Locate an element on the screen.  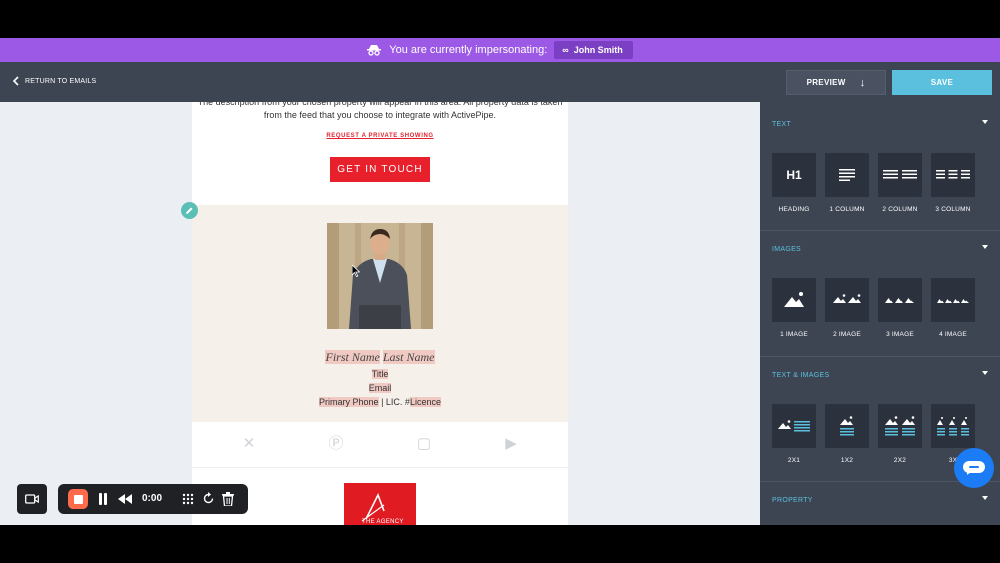
request-private-showing-link: REQUEST A PRIVATE SHOWING is located at coordinates (380, 136).